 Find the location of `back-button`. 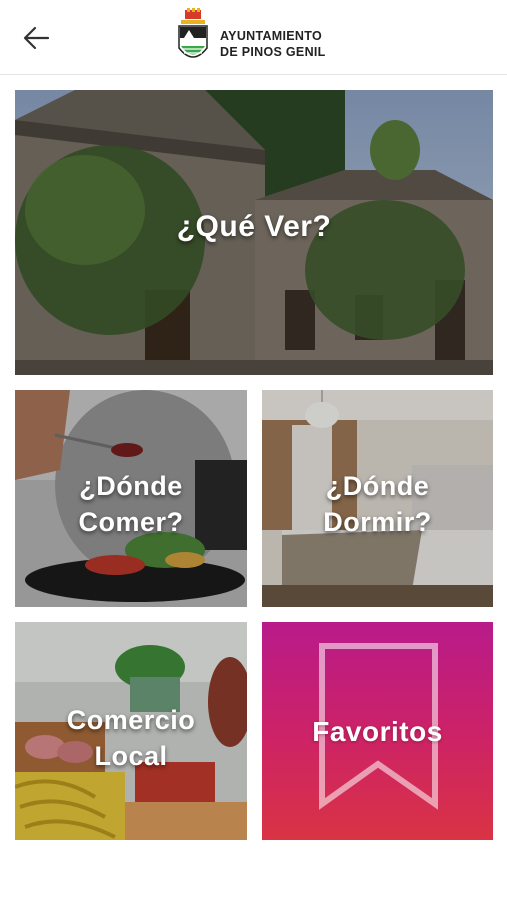

back-button is located at coordinates (38, 38).